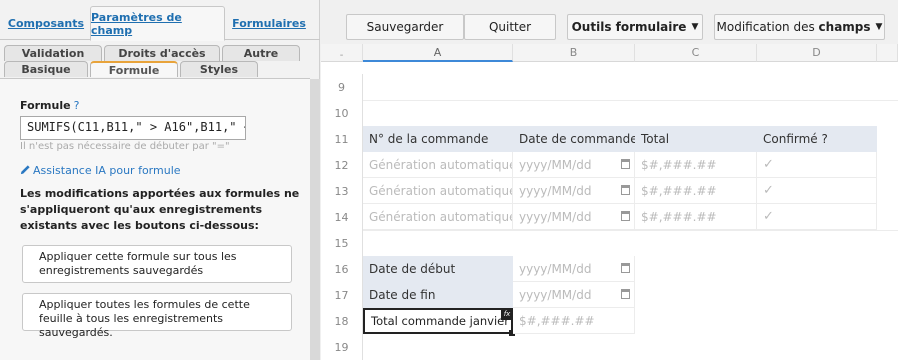 Image resolution: width=898 pixels, height=360 pixels. What do you see at coordinates (342, 269) in the screenshot?
I see `row-number: 16` at bounding box center [342, 269].